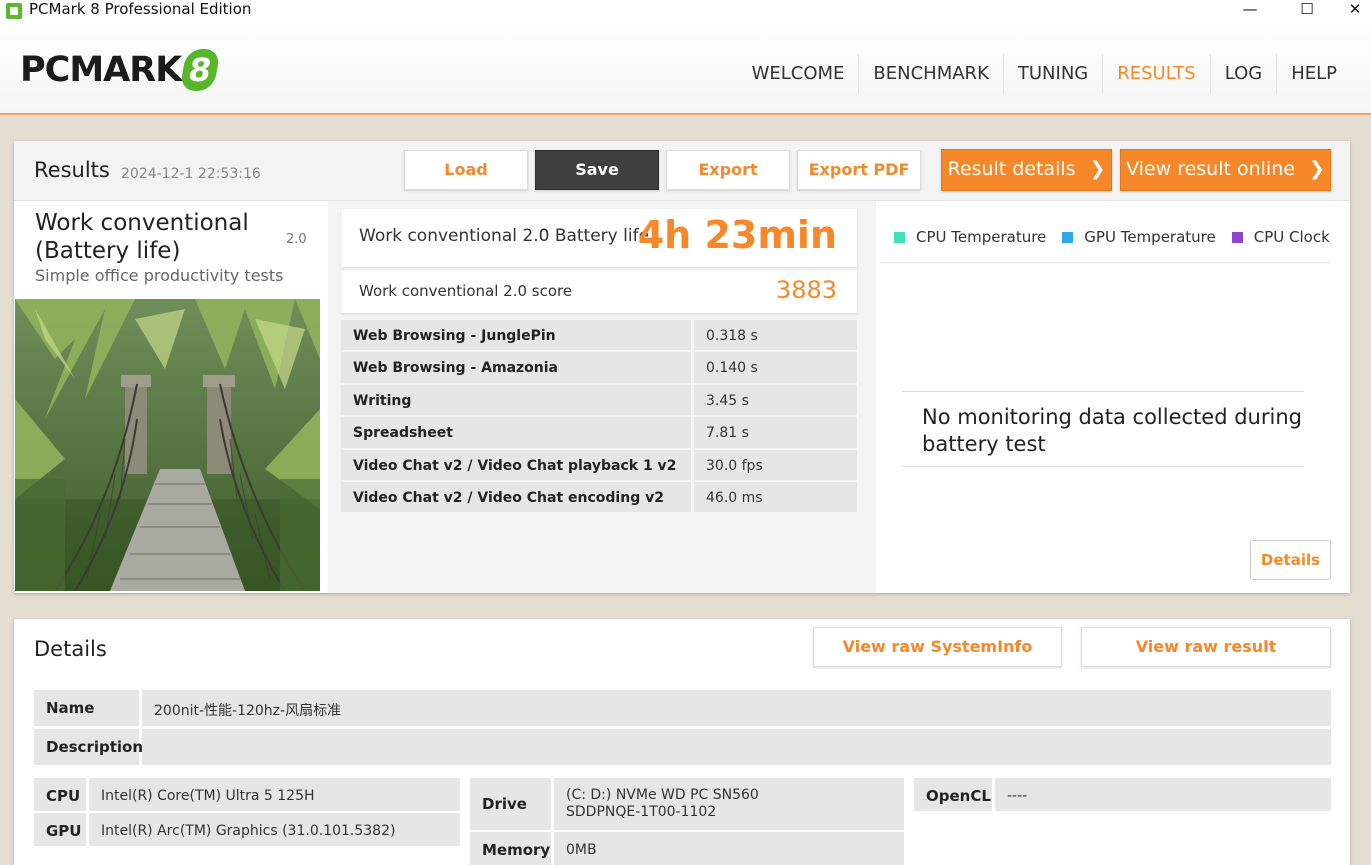 The image size is (1371, 865). What do you see at coordinates (159, 275) in the screenshot?
I see `test-description: Simple office productivity tests` at bounding box center [159, 275].